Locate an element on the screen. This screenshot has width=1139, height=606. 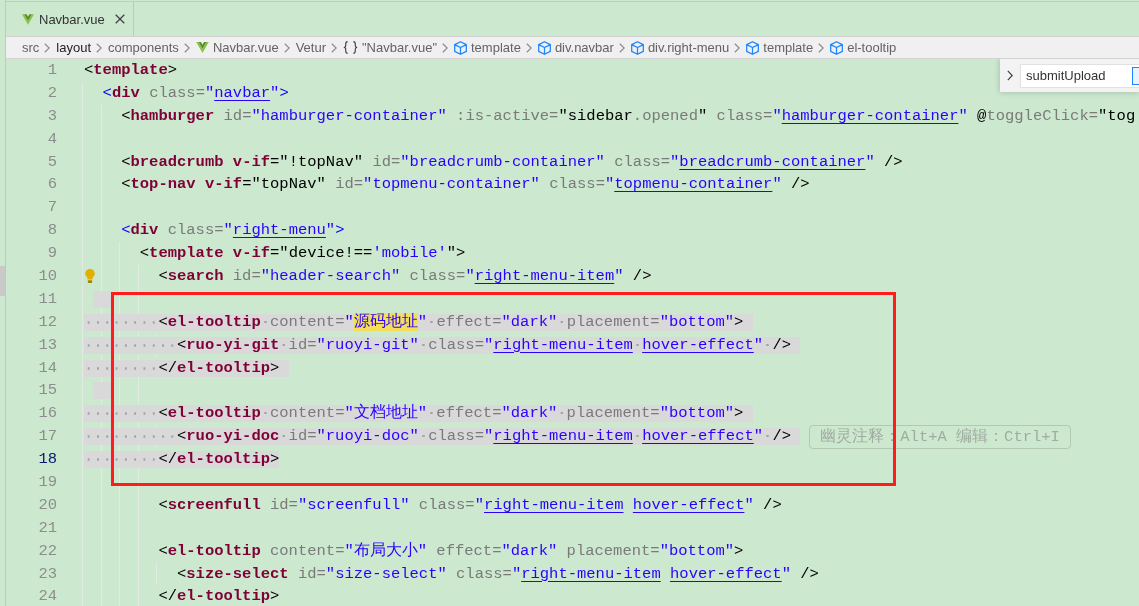
search-field: submitUpload is located at coordinates (1076, 75).